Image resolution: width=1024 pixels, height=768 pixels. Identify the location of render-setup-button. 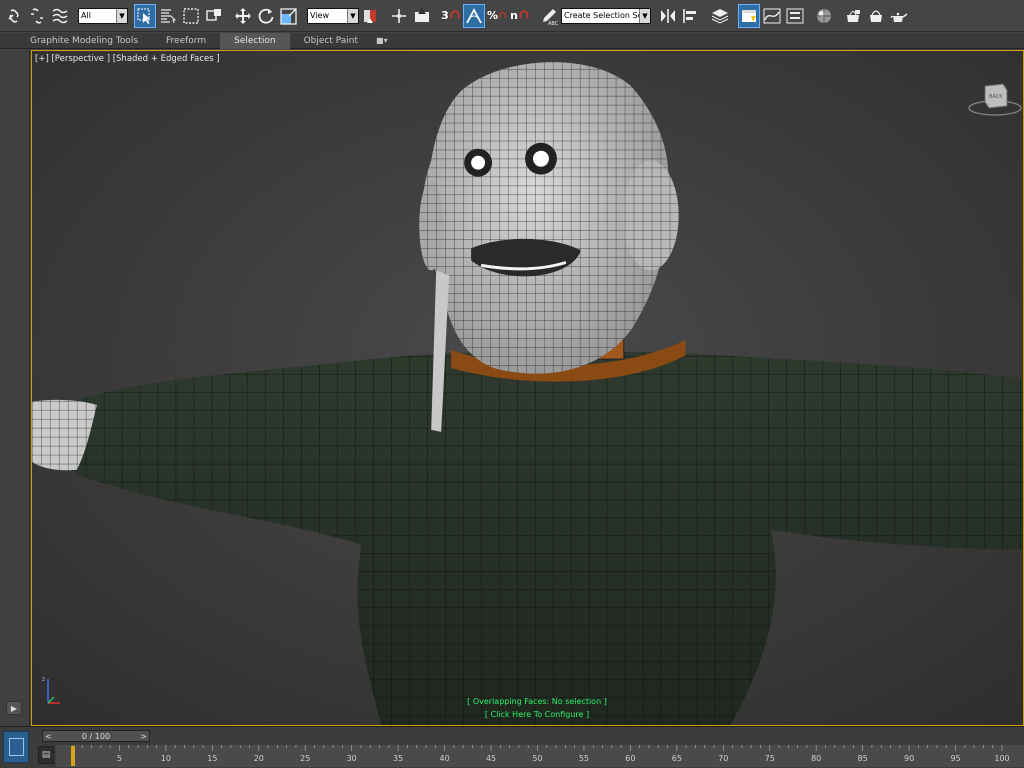
(853, 16).